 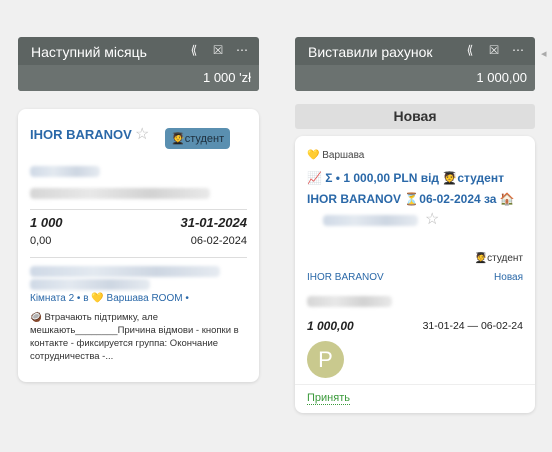 What do you see at coordinates (544, 54) in the screenshot?
I see `scroll-indicator-icon: ◂` at bounding box center [544, 54].